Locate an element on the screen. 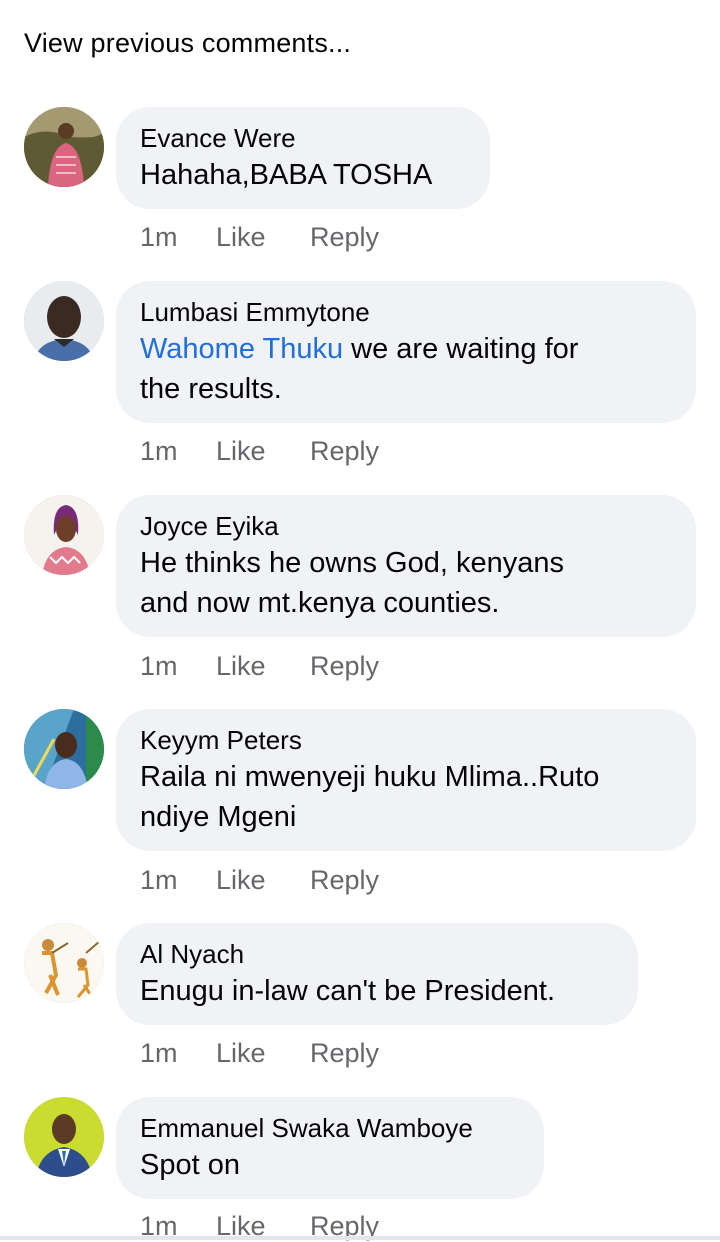 The image size is (720, 1242). comment-text-part: the results. is located at coordinates (211, 389).